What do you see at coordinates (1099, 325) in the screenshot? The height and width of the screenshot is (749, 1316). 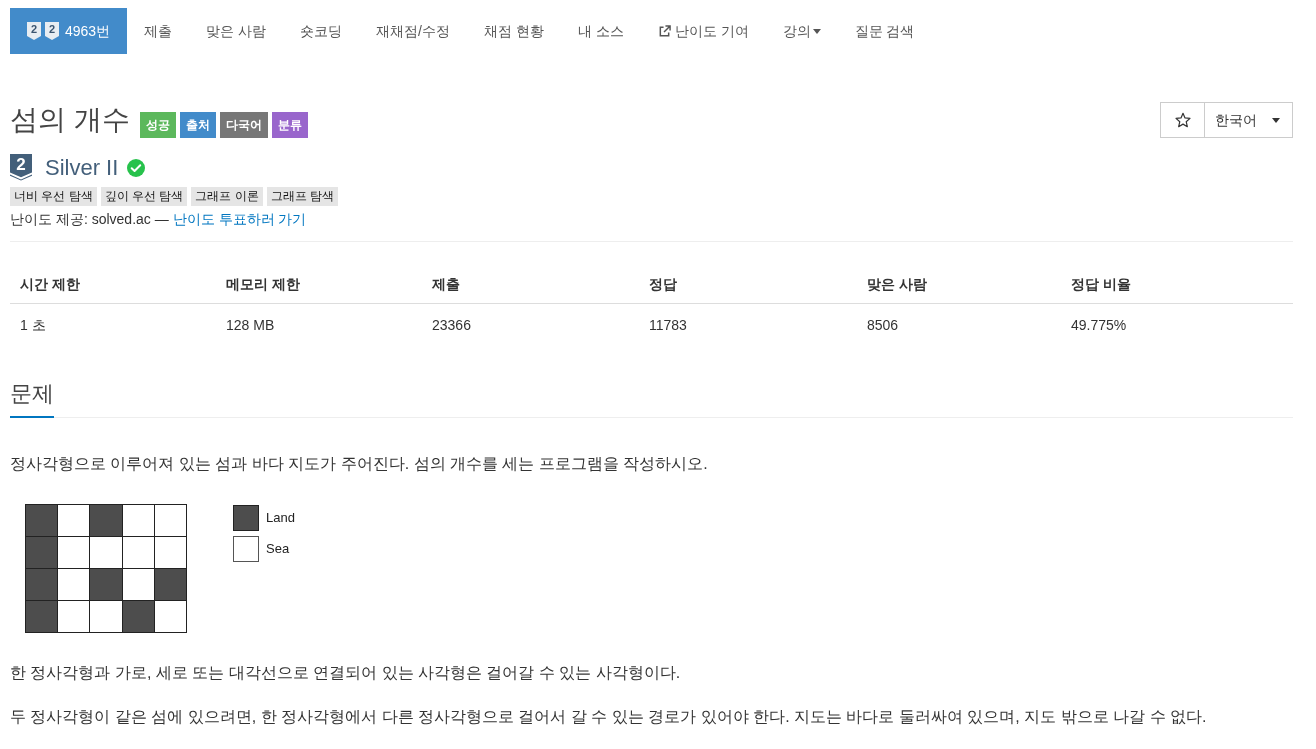 I see `table-cell-text: 49.775%` at bounding box center [1099, 325].